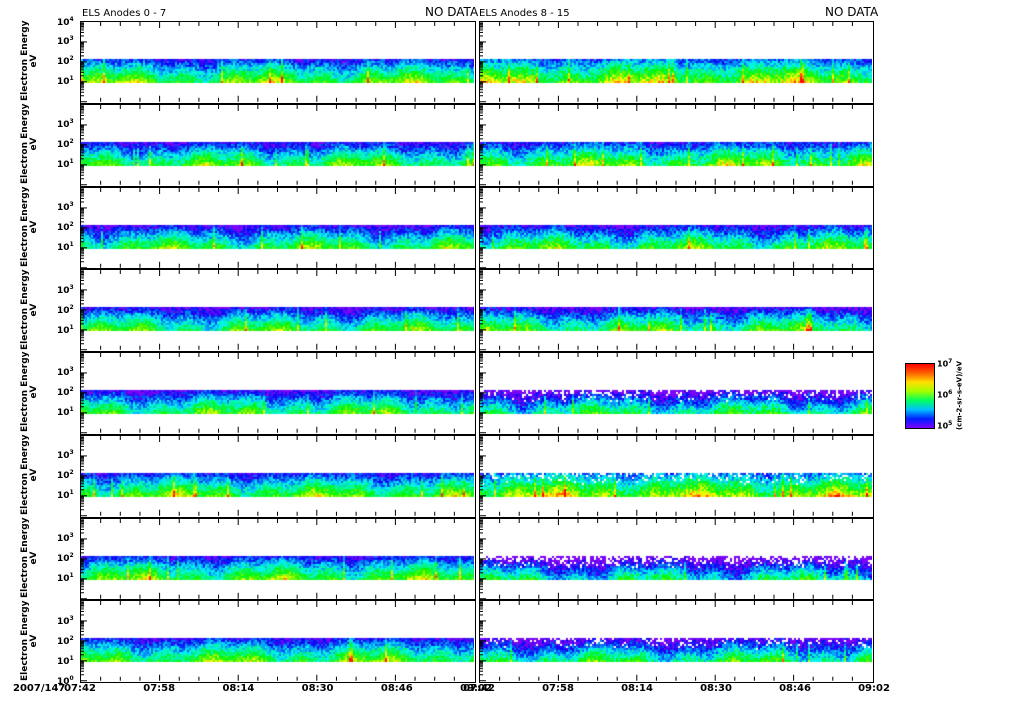  What do you see at coordinates (124, 13) in the screenshot?
I see `left-title: ELS Anodes 0 - 7` at bounding box center [124, 13].